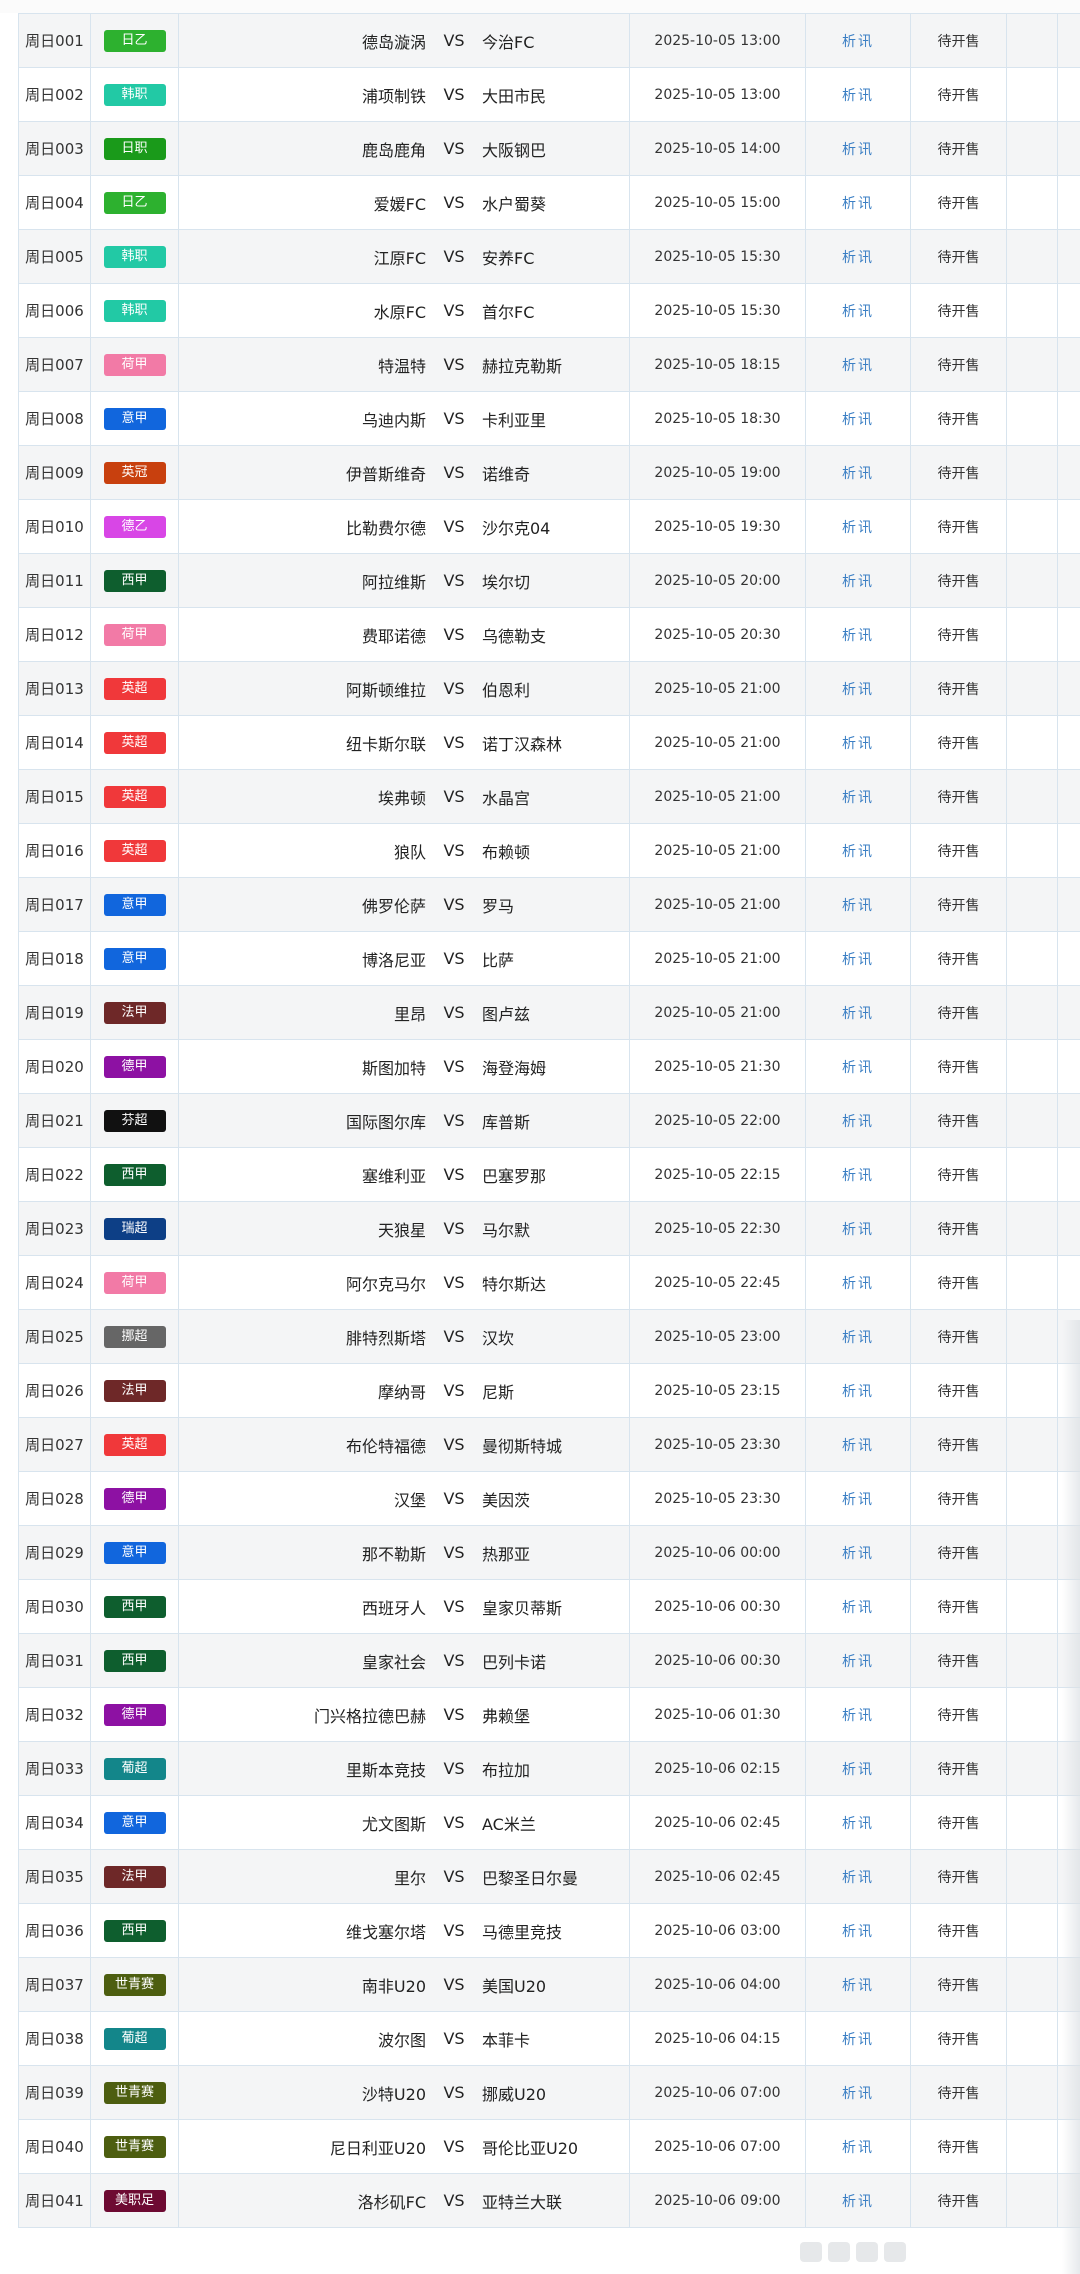 Image resolution: width=1080 pixels, height=2274 pixels. I want to click on away-team: 安养FC, so click(553, 256).